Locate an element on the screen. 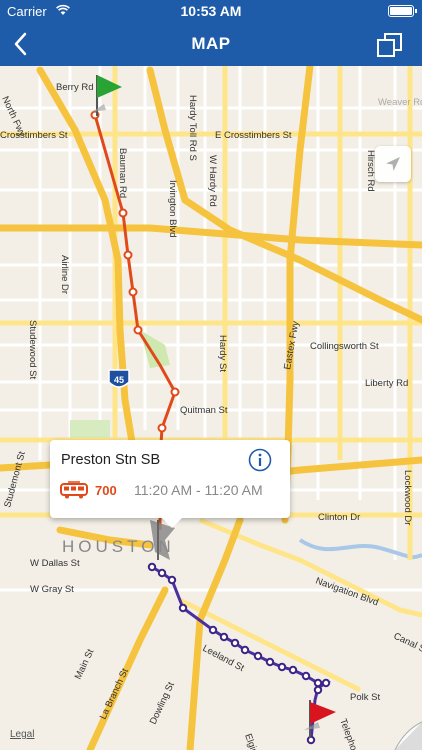  info-icon is located at coordinates (260, 460).